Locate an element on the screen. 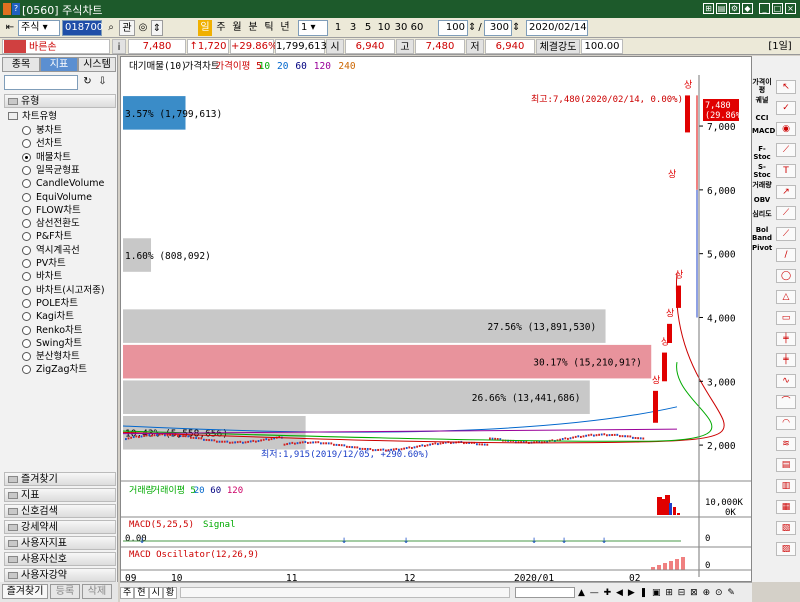  interval-60: 60 is located at coordinates (417, 28).